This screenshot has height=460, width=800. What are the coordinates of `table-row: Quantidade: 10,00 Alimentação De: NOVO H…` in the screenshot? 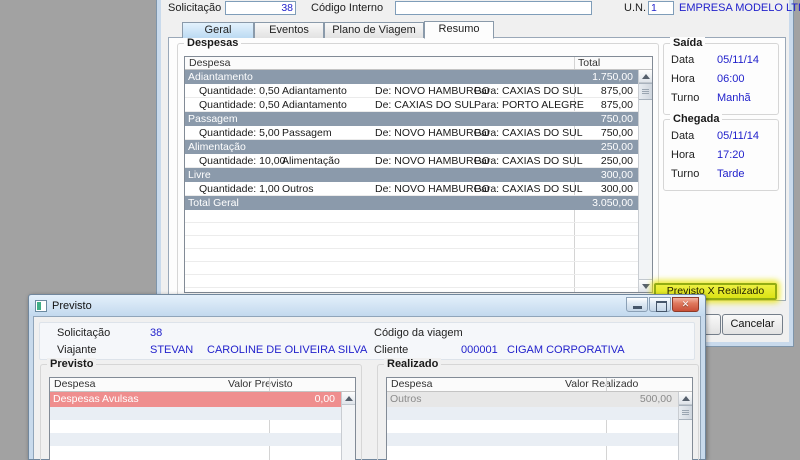 It's located at (411, 161).